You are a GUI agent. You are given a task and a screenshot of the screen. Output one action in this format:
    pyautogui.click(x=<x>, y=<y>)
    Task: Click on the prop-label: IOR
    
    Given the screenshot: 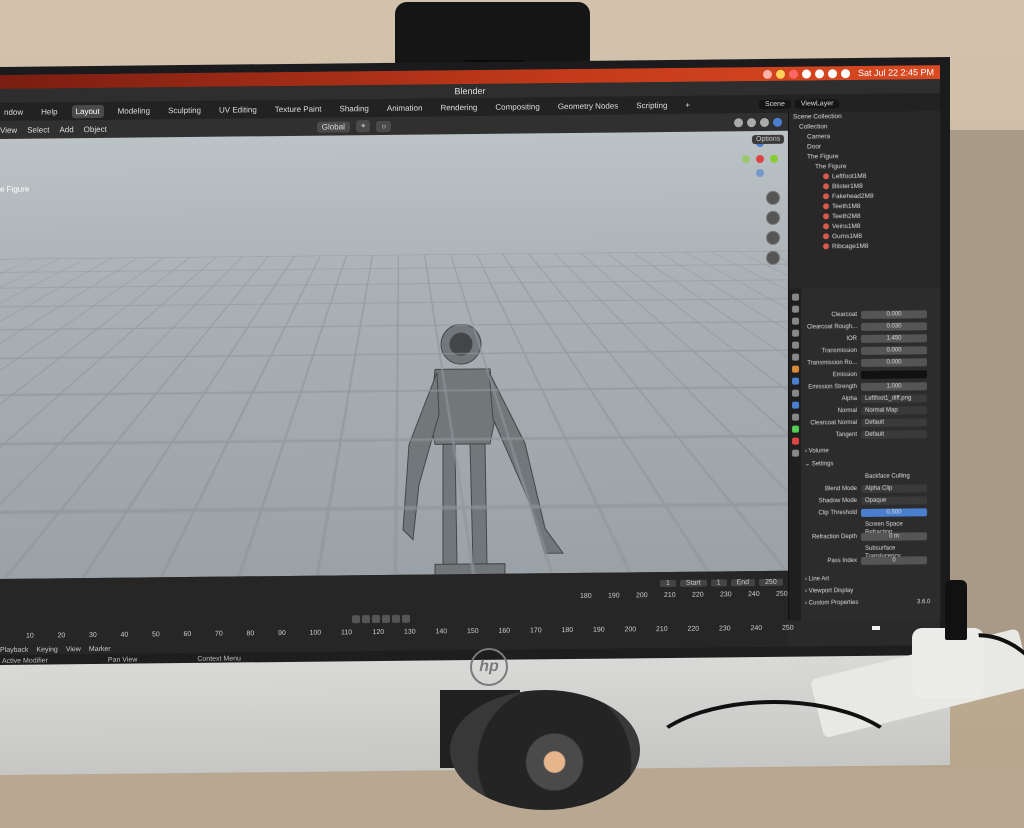 What is the action you would take?
    pyautogui.click(x=851, y=339)
    